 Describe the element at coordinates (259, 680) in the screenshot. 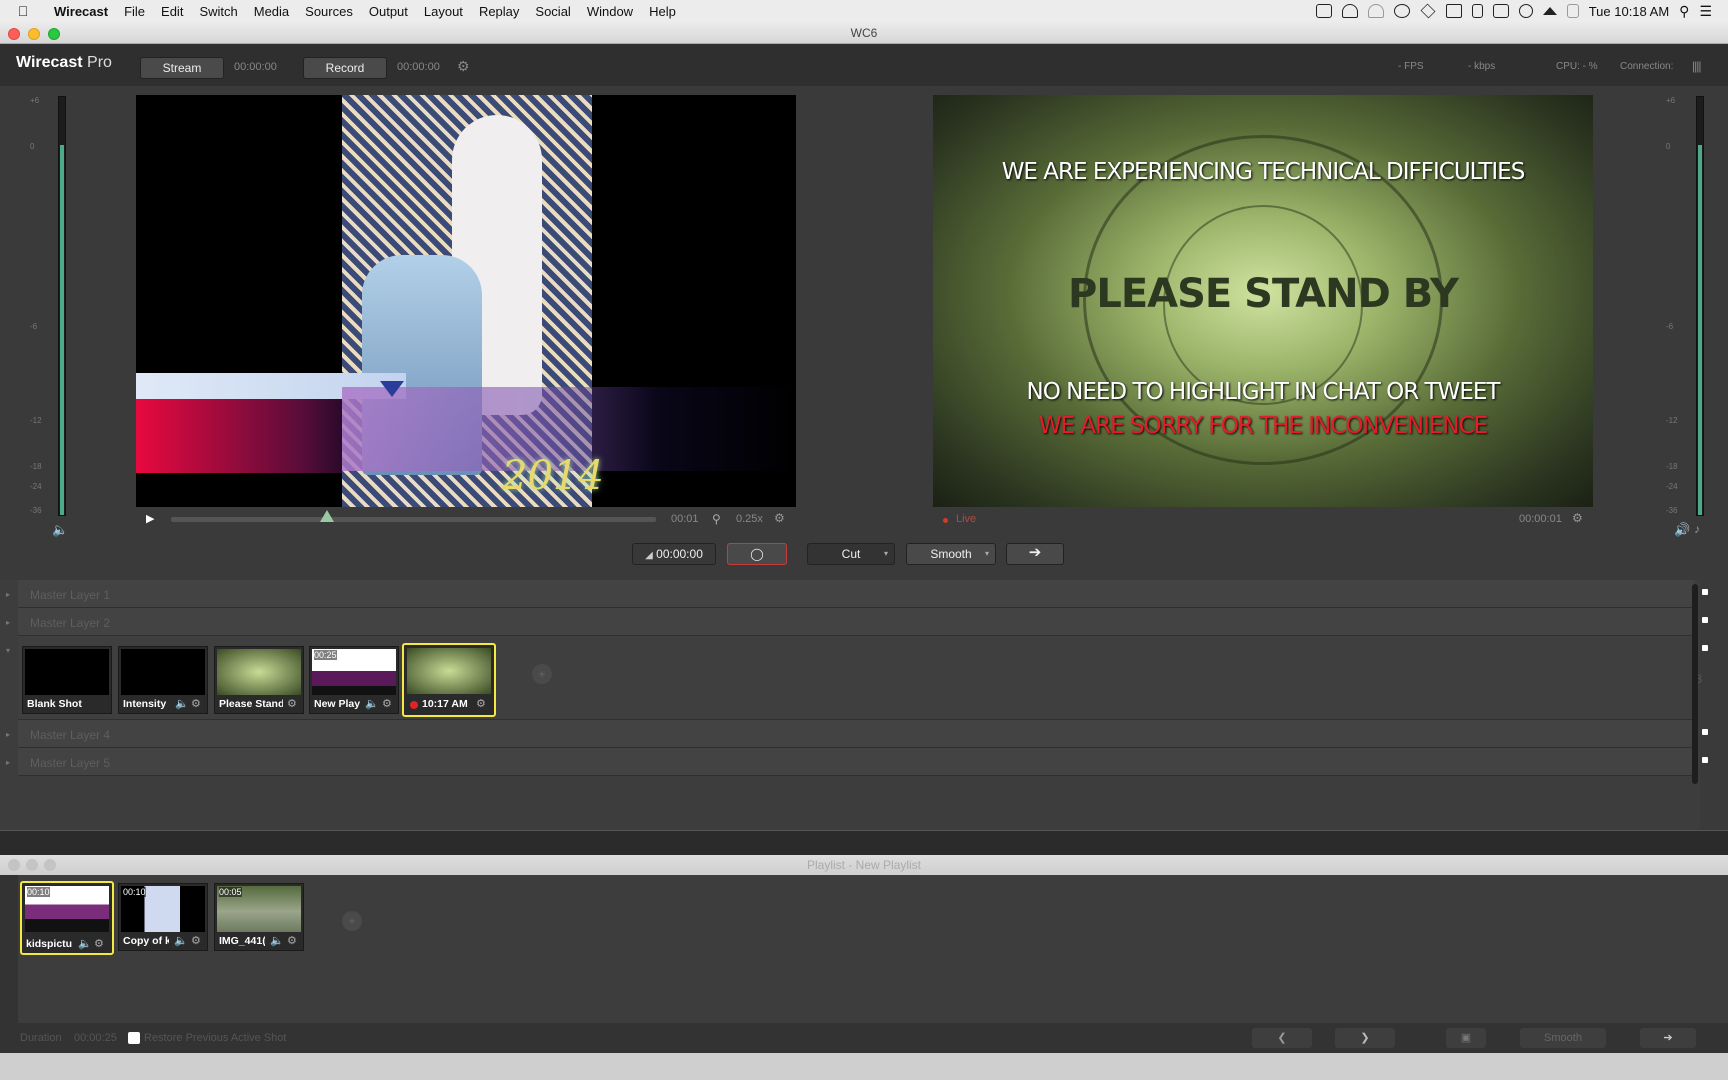

I see `shot-tile: Please Stand I ⚙` at that location.